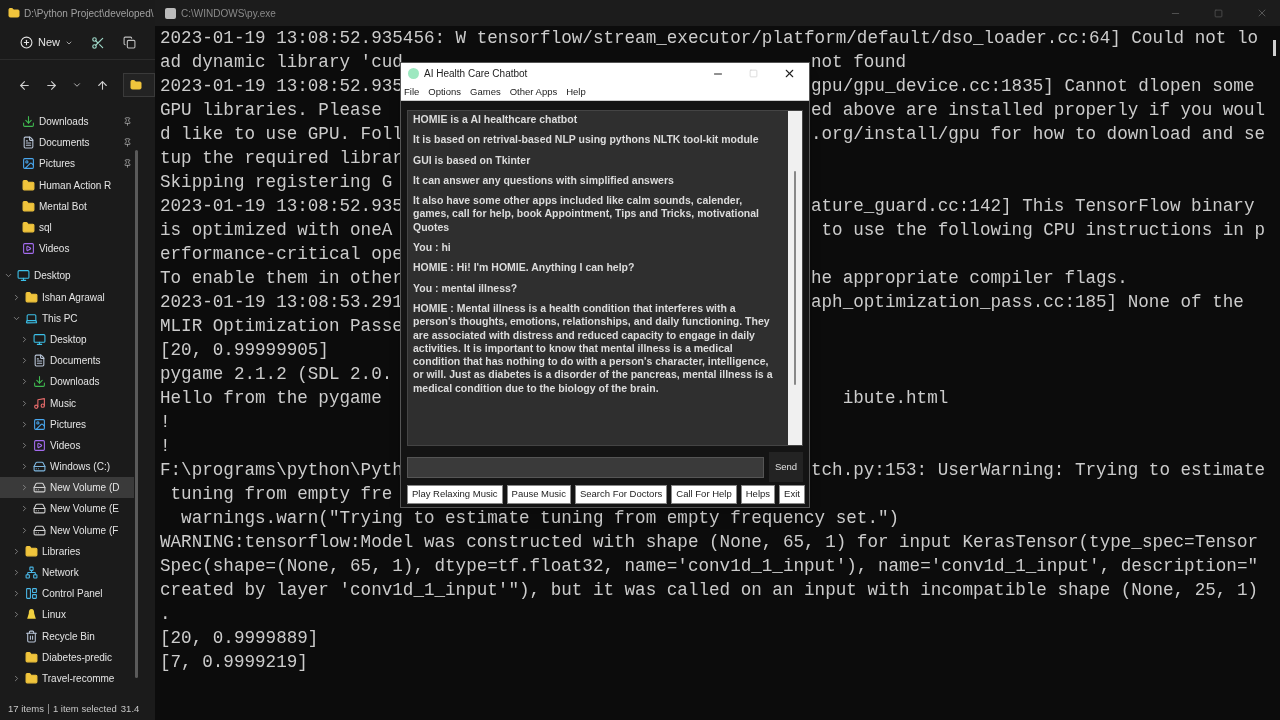 Image resolution: width=1280 pixels, height=720 pixels. What do you see at coordinates (67, 636) in the screenshot?
I see `tree-item: Recycle Bin` at bounding box center [67, 636].